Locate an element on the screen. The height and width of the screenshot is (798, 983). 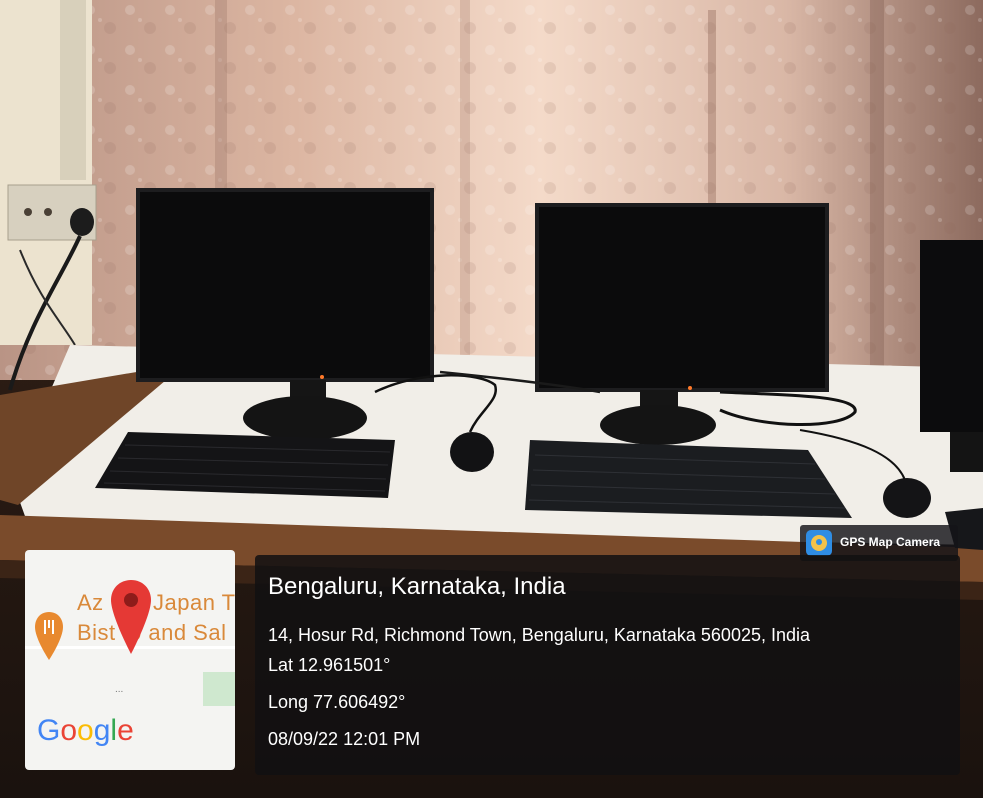
badge-label: GPS Map Camera is located at coordinates (890, 542).